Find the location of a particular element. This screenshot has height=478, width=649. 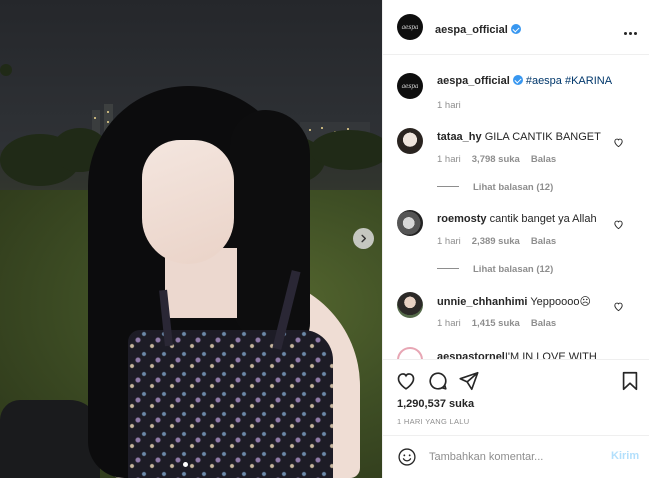

post-actions: 1,290,537 suka 1 HARI YANG LALU is located at coordinates (516, 397).